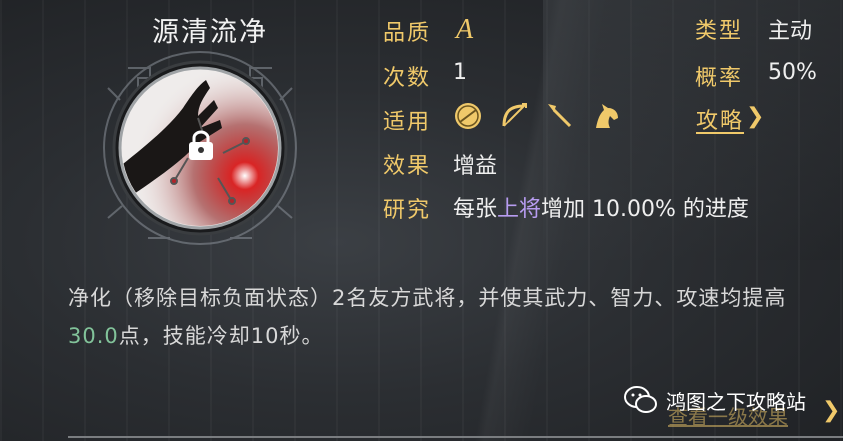 This screenshot has width=843, height=441. What do you see at coordinates (407, 78) in the screenshot?
I see `count-label: 次数` at bounding box center [407, 78].